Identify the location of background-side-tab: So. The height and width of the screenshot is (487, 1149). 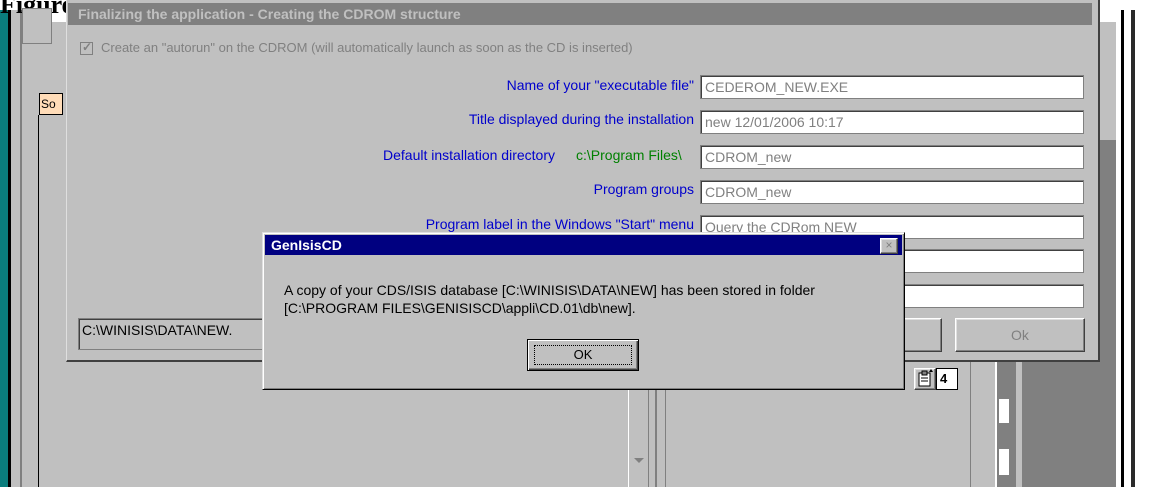
(51, 104).